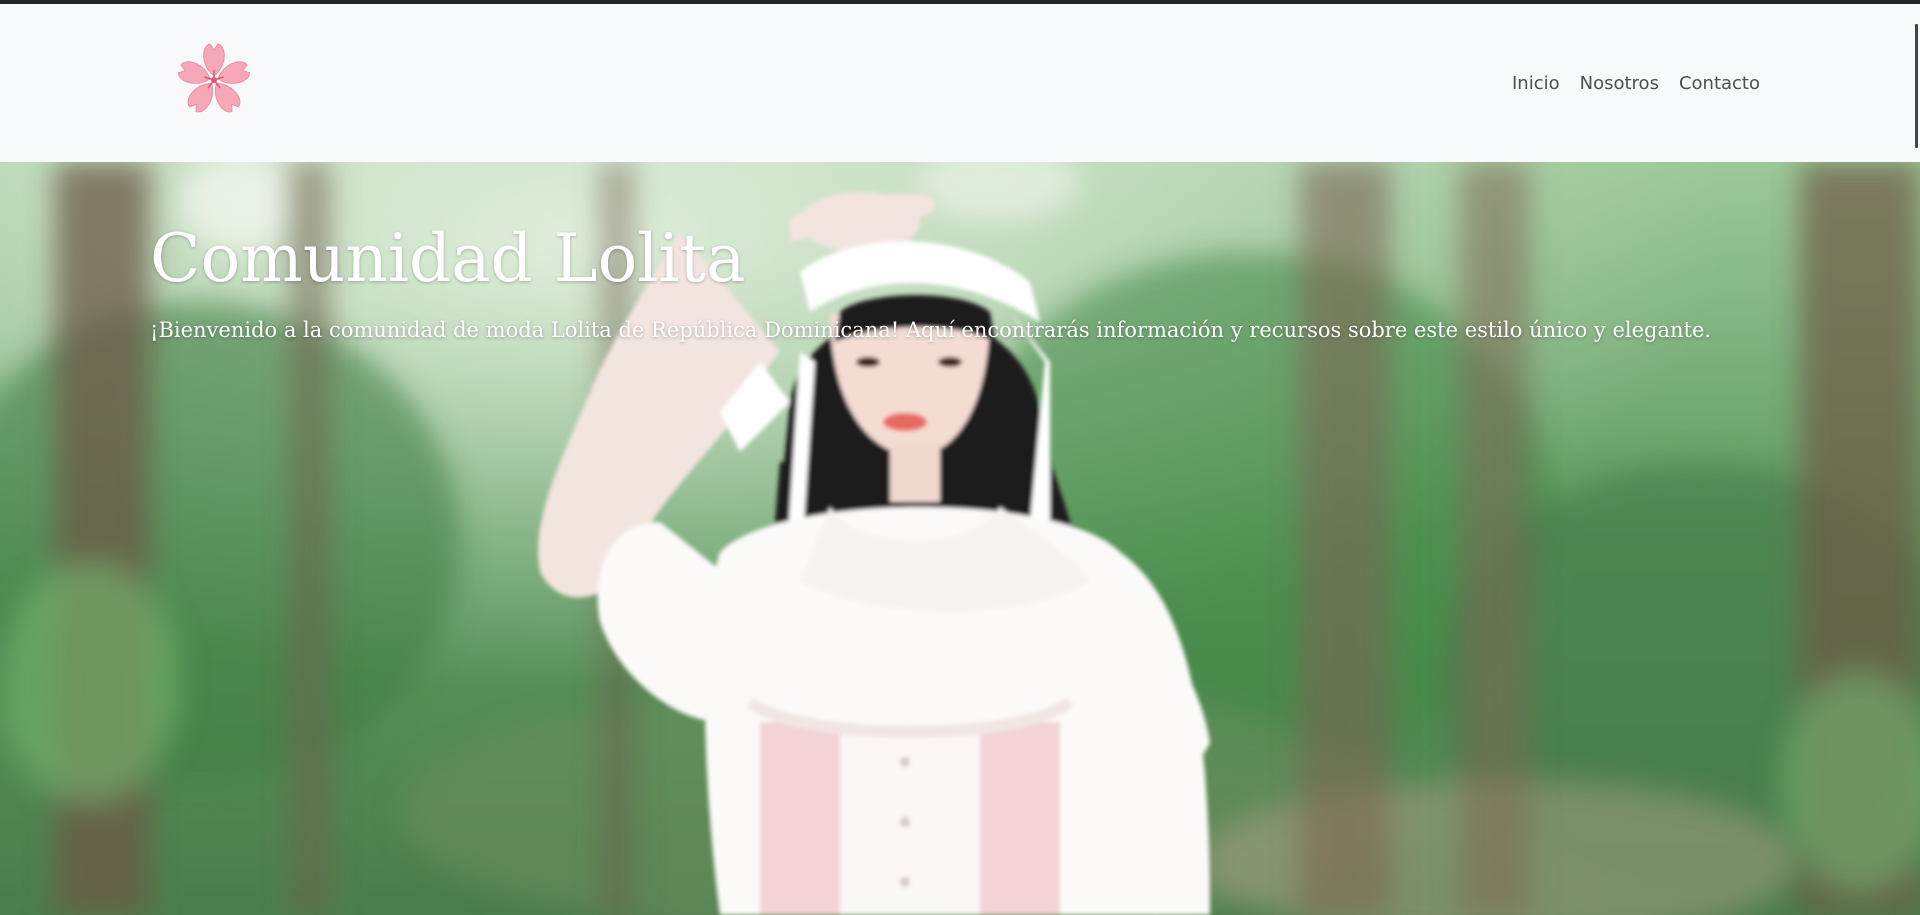  Describe the element at coordinates (1916, 86) in the screenshot. I see `scrollbar` at that location.